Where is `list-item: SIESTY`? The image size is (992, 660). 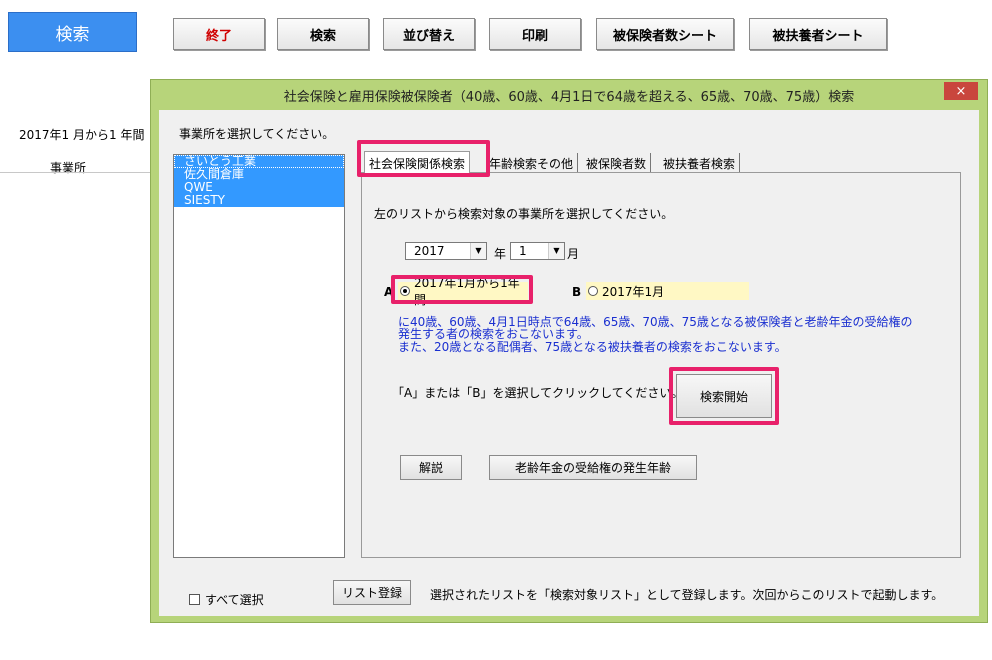 list-item: SIESTY is located at coordinates (259, 200).